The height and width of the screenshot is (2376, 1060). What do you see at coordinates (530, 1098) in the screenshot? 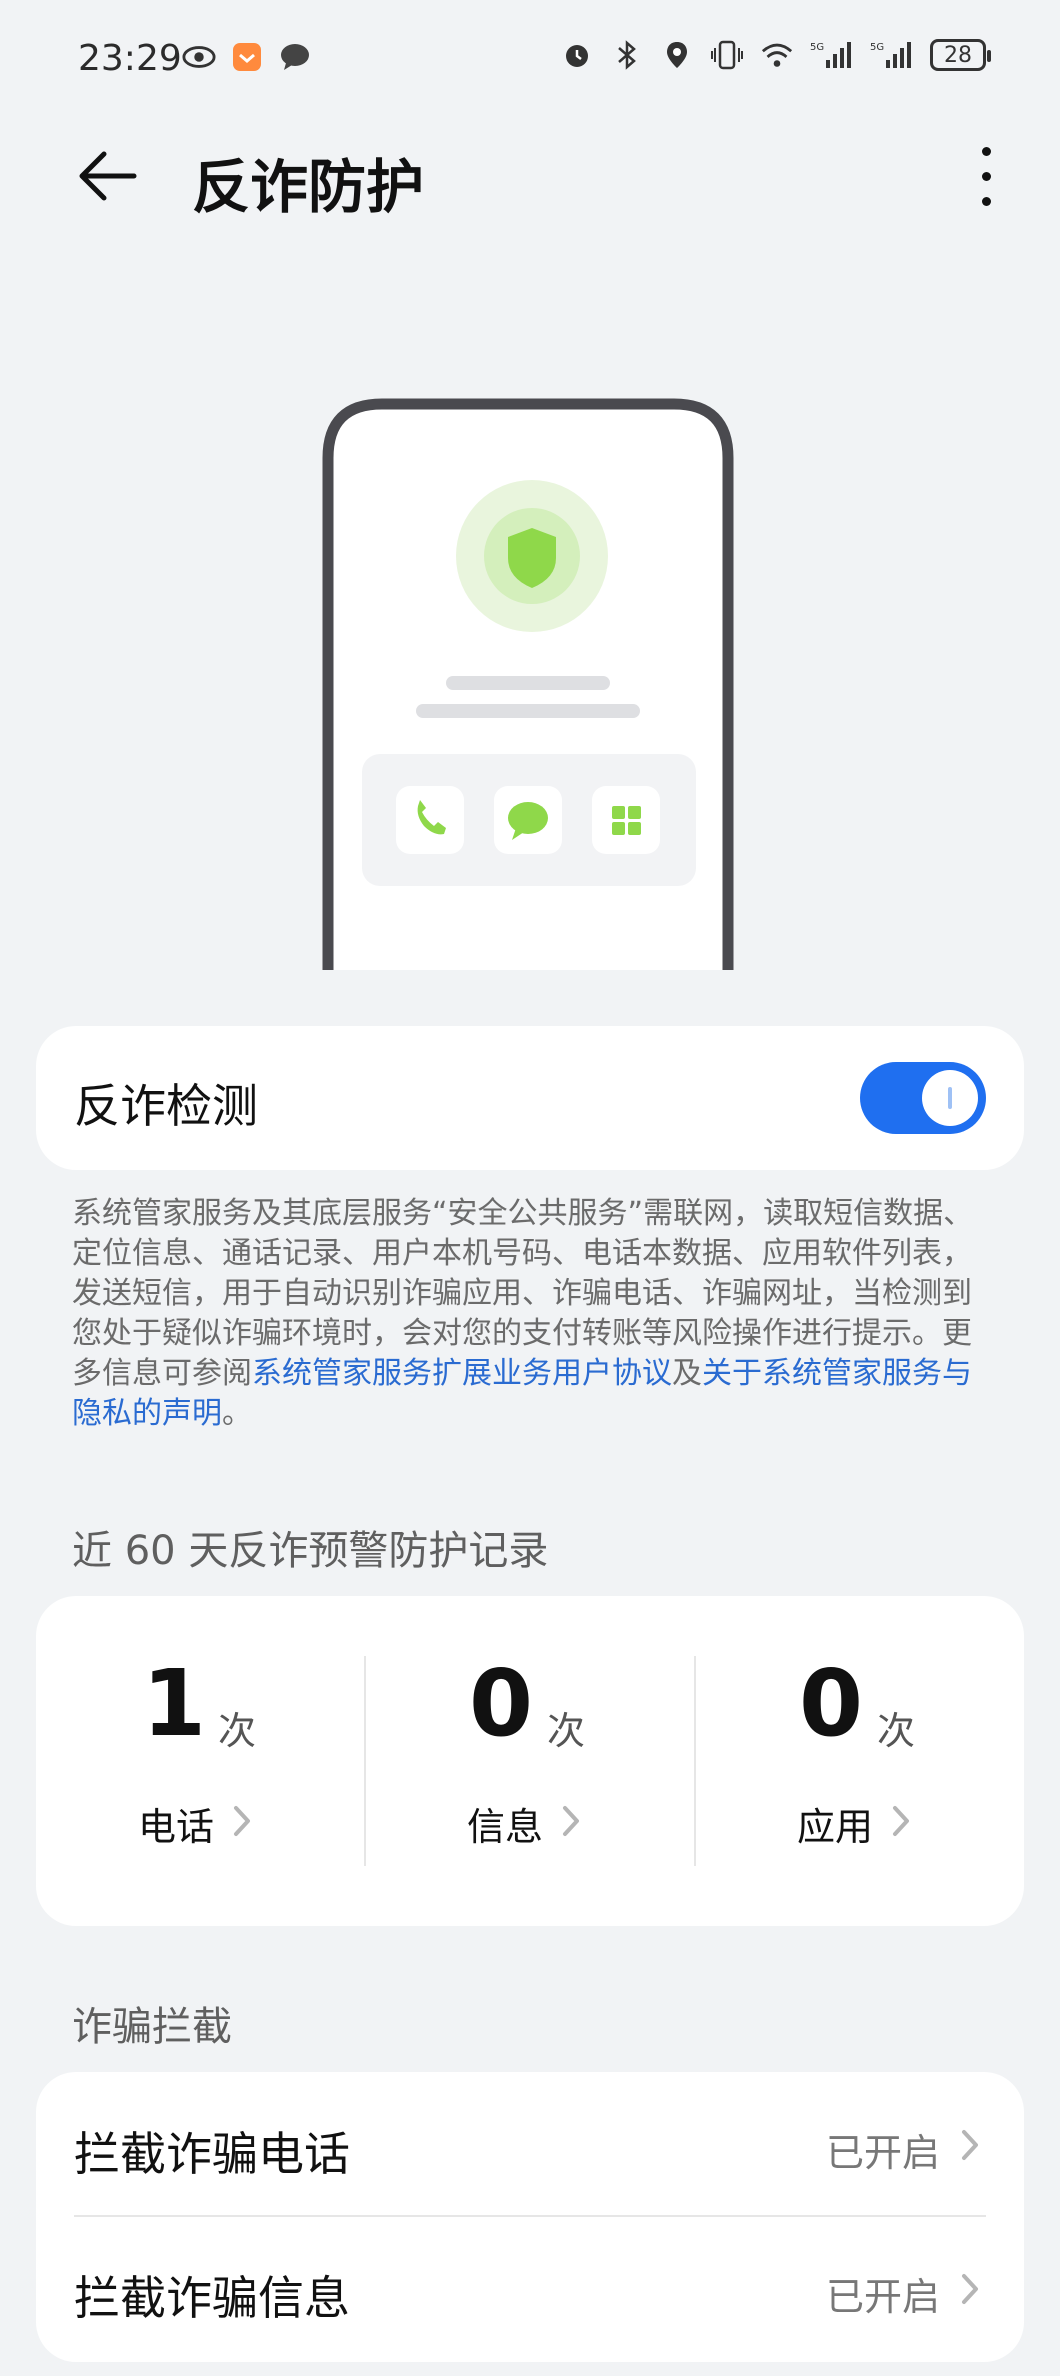
I see `anti-fraud-detection-card: 反诈检测` at bounding box center [530, 1098].